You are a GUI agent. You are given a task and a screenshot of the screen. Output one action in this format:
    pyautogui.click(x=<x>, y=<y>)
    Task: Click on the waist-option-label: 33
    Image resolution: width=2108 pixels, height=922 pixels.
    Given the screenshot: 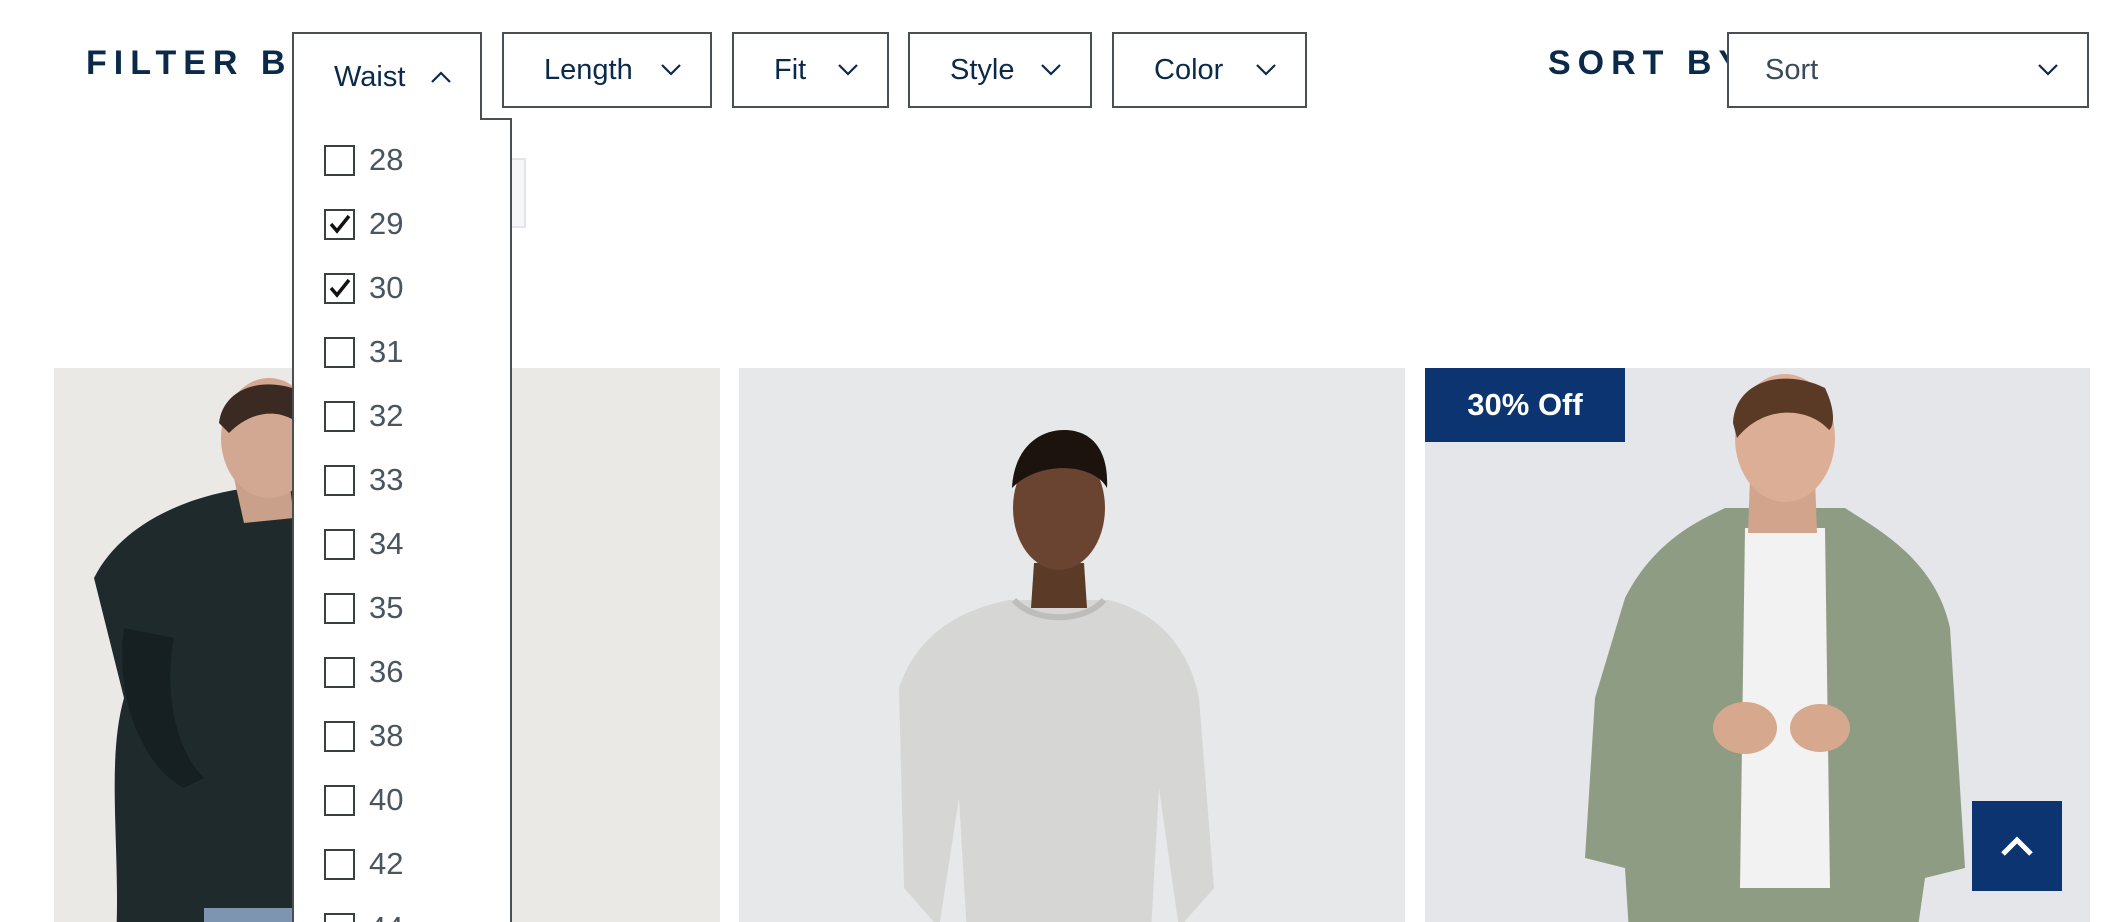 What is the action you would take?
    pyautogui.click(x=386, y=479)
    